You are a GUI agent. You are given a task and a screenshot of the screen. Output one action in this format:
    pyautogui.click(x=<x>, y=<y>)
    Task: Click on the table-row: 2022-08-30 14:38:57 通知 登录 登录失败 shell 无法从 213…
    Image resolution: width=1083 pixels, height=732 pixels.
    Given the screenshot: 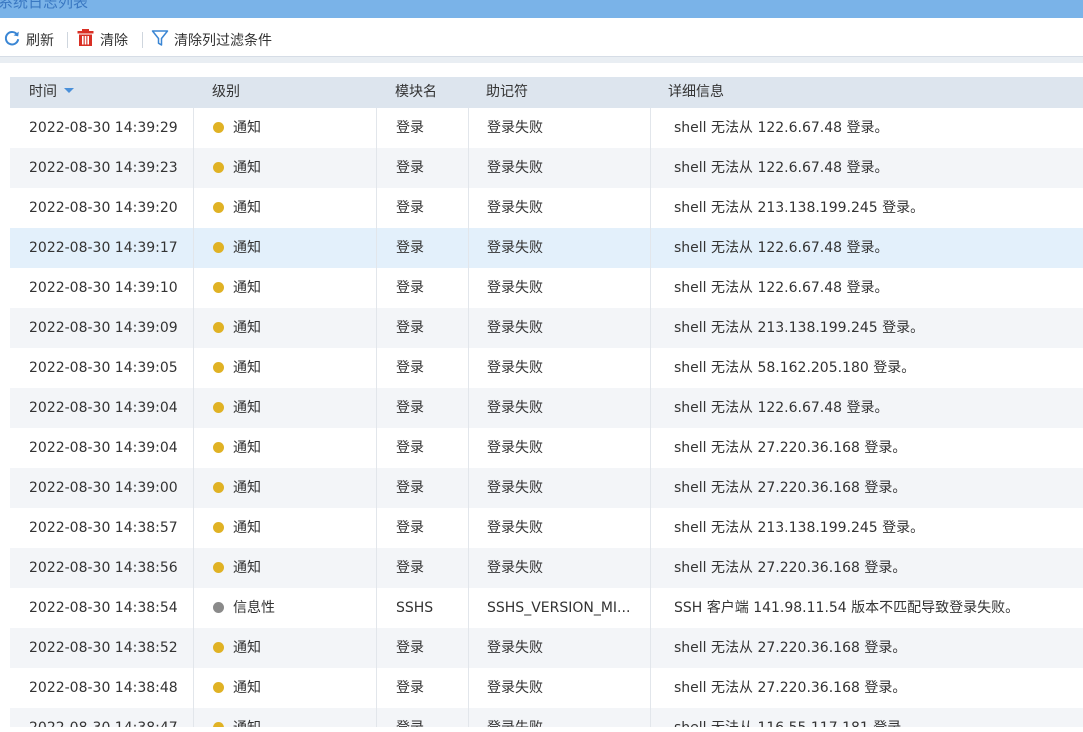 What is the action you would take?
    pyautogui.click(x=546, y=528)
    